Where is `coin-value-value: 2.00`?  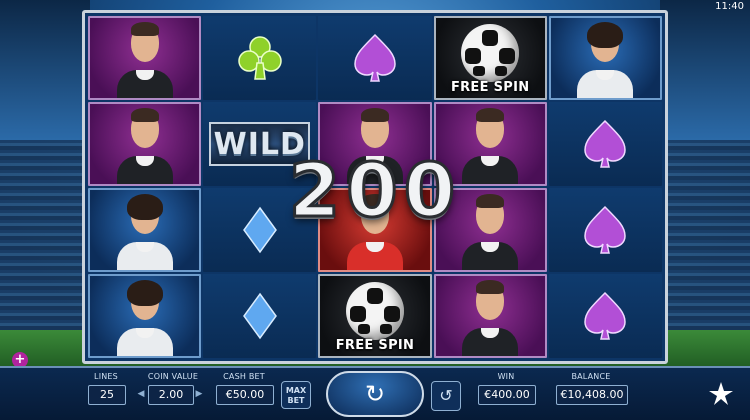 coin-value-value: 2.00 is located at coordinates (171, 395).